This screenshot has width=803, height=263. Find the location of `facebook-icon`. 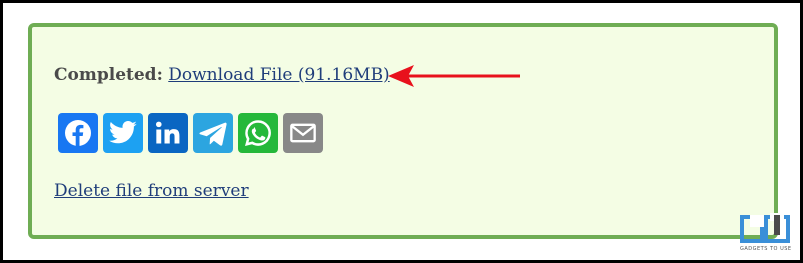

facebook-icon is located at coordinates (78, 133).